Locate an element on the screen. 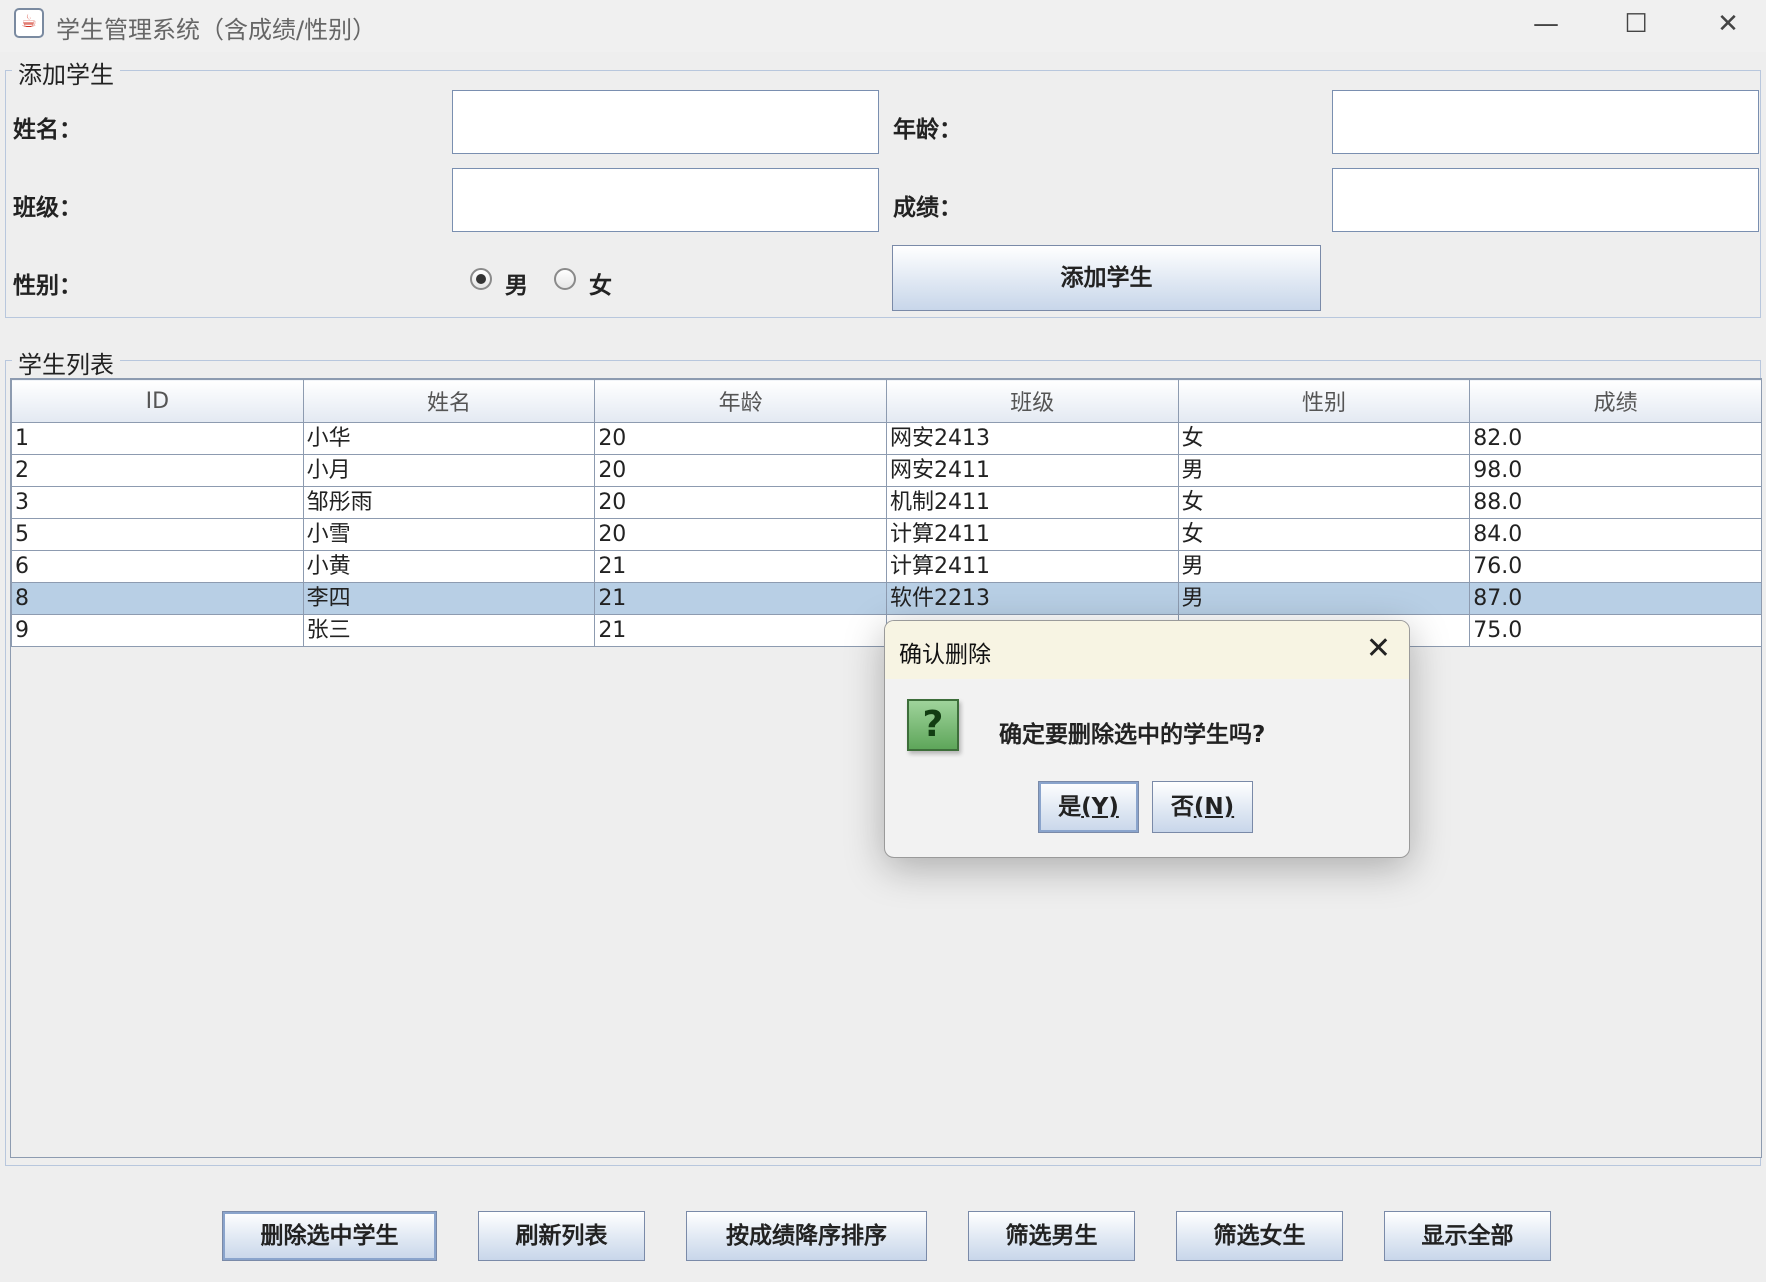  cell-class: 机制2411 is located at coordinates (1032, 502).